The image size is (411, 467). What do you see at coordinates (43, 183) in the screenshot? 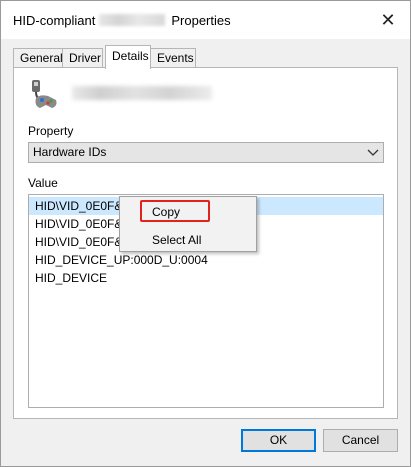
I see `value-label: Value` at bounding box center [43, 183].